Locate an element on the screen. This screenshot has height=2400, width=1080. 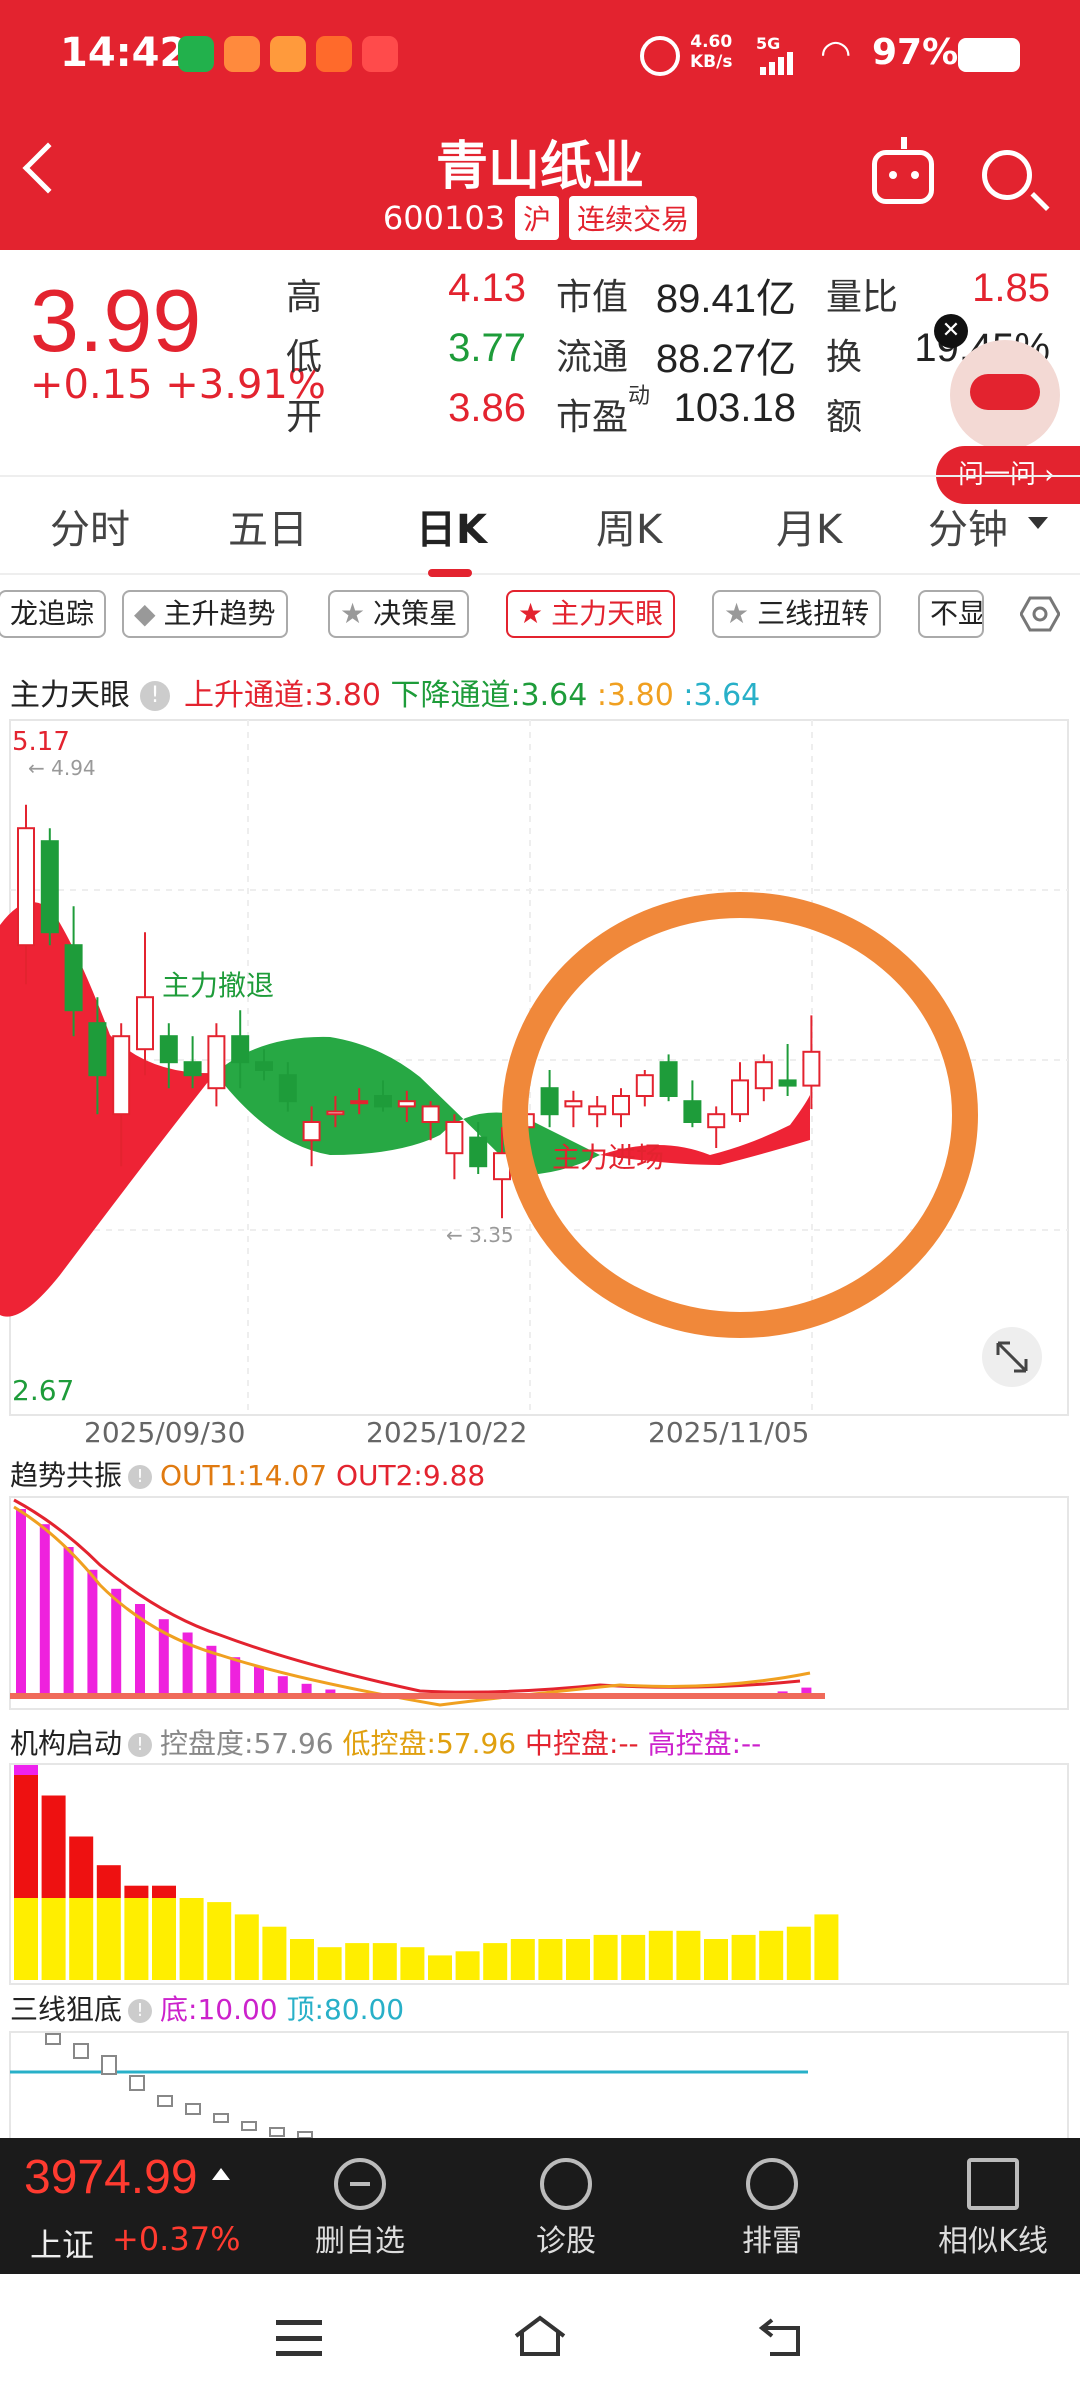
system-nav-bar is located at coordinates (540, 2337).